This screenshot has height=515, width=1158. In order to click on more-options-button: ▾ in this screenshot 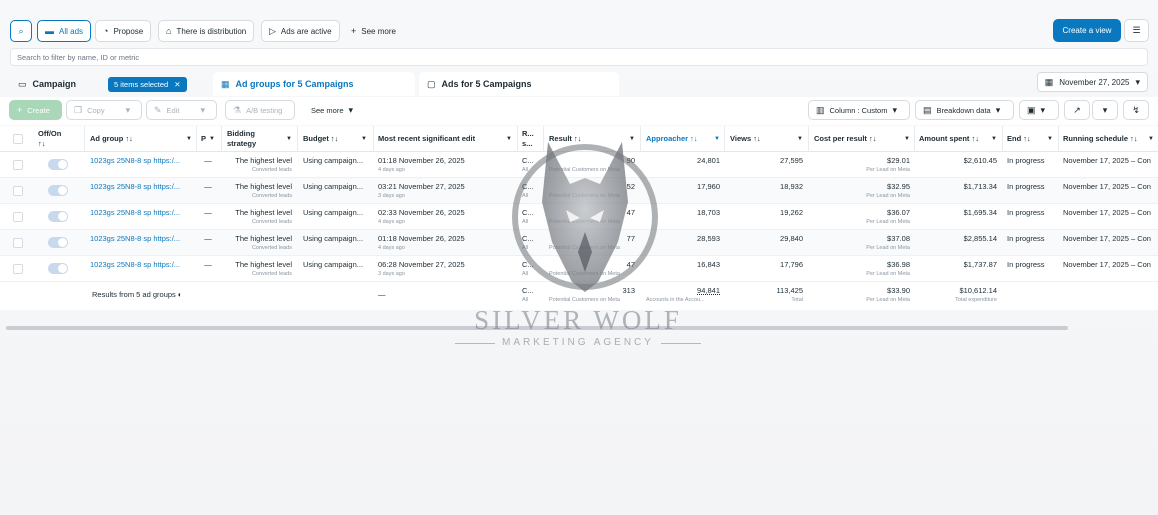, I will do `click(1105, 110)`.